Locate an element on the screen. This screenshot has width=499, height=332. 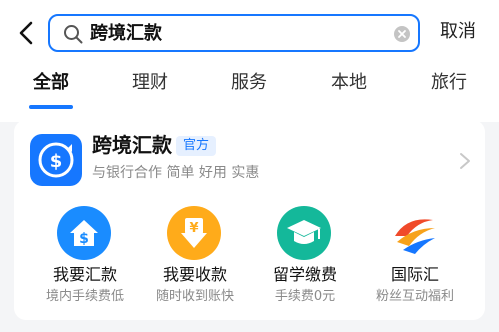
clear-icon is located at coordinates (402, 34).